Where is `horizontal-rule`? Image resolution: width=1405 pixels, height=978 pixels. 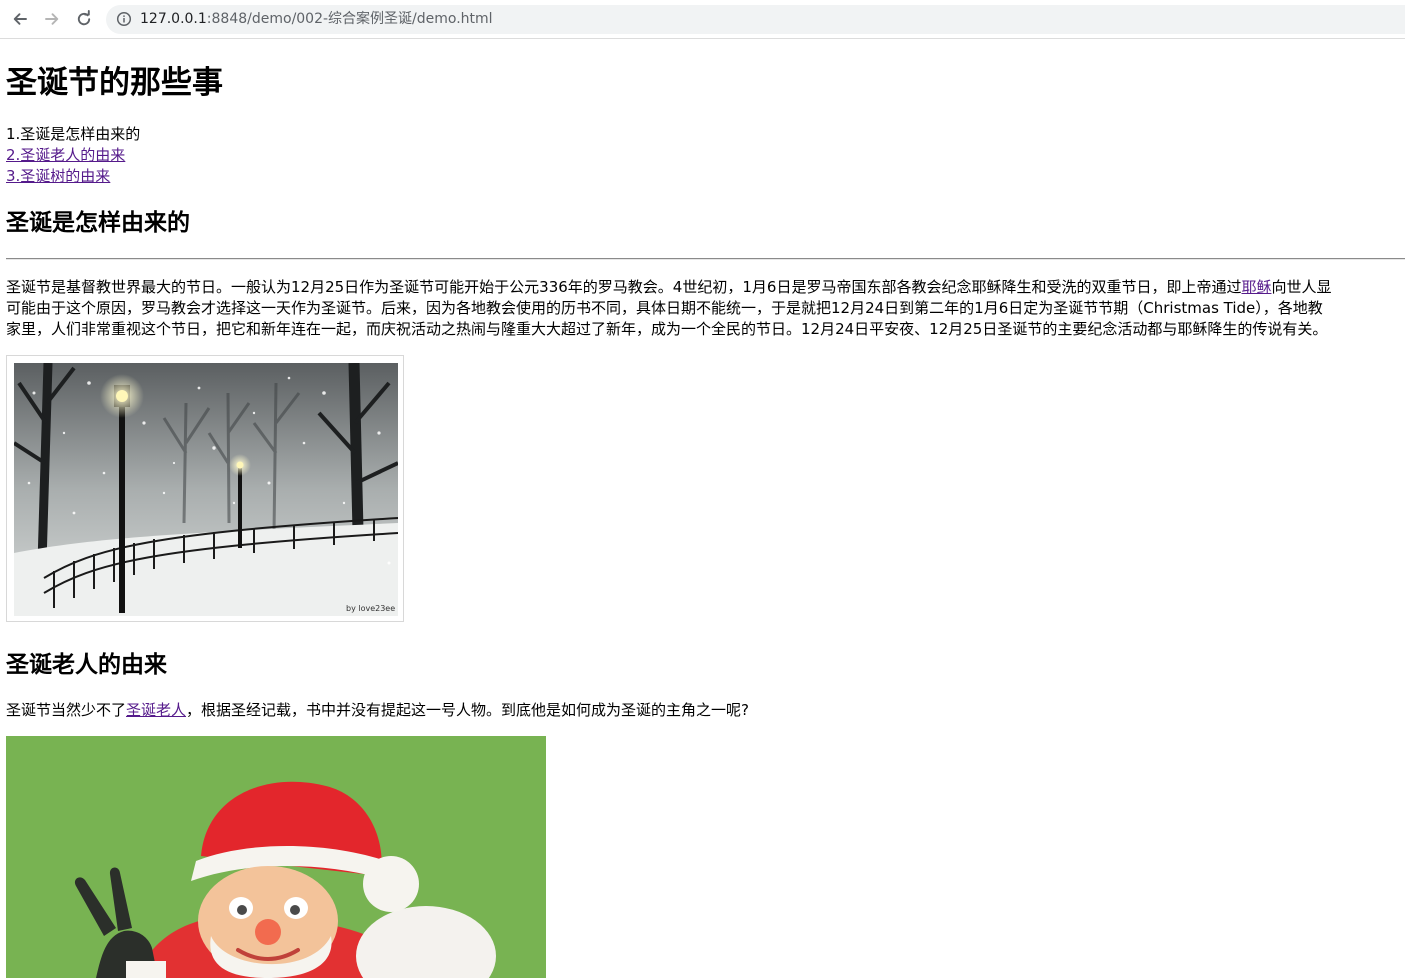 horizontal-rule is located at coordinates (705, 259).